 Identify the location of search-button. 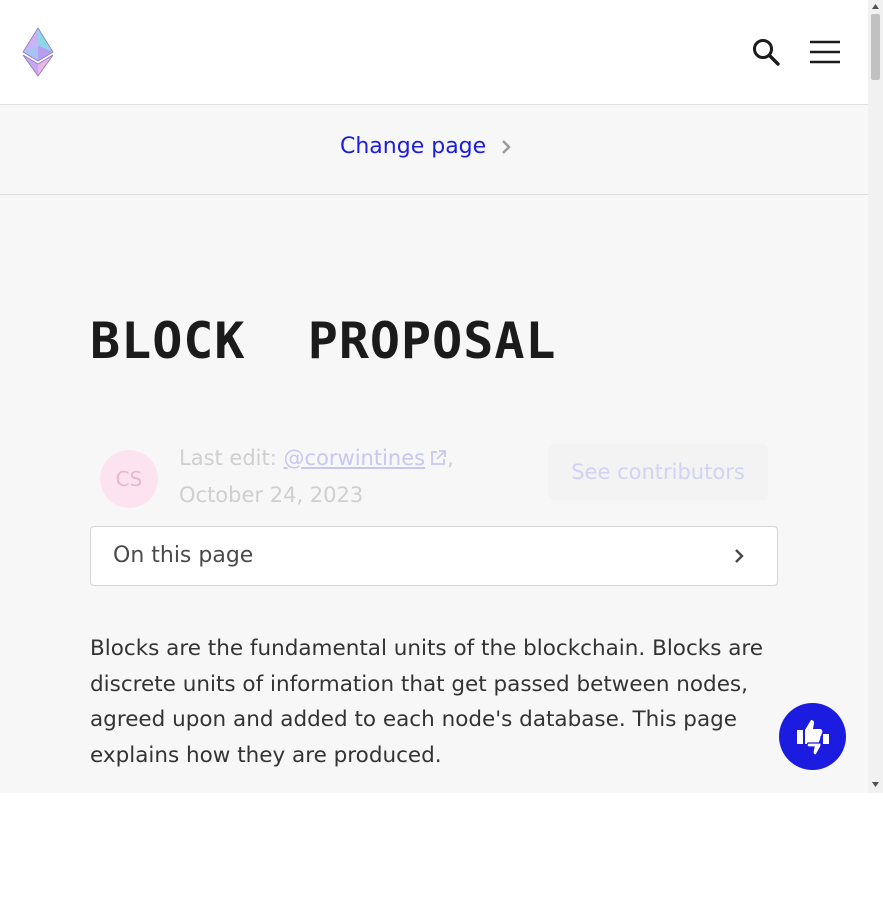
(766, 52).